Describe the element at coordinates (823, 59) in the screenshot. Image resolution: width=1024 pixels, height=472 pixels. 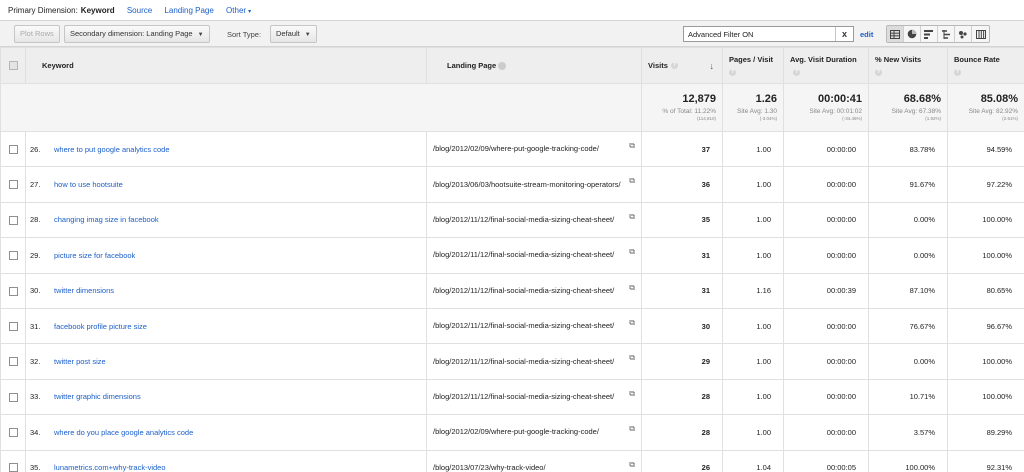
I see `column-label: Avg. Visit Duration` at that location.